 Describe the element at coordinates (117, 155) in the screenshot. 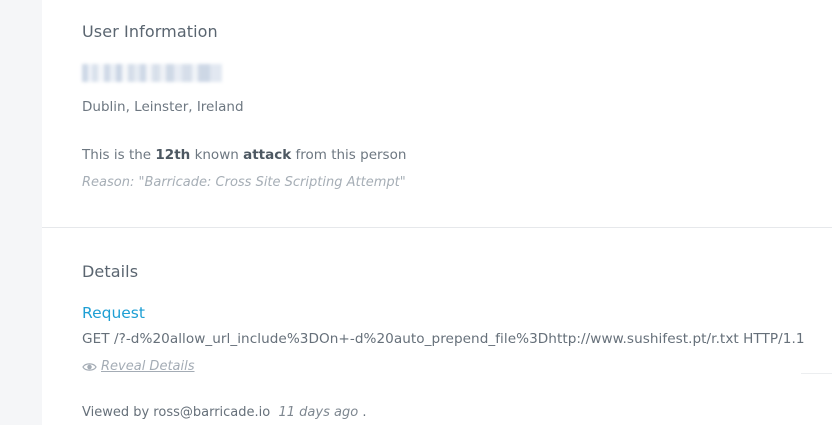

I see `attack-sentence-prefix: This is the` at that location.